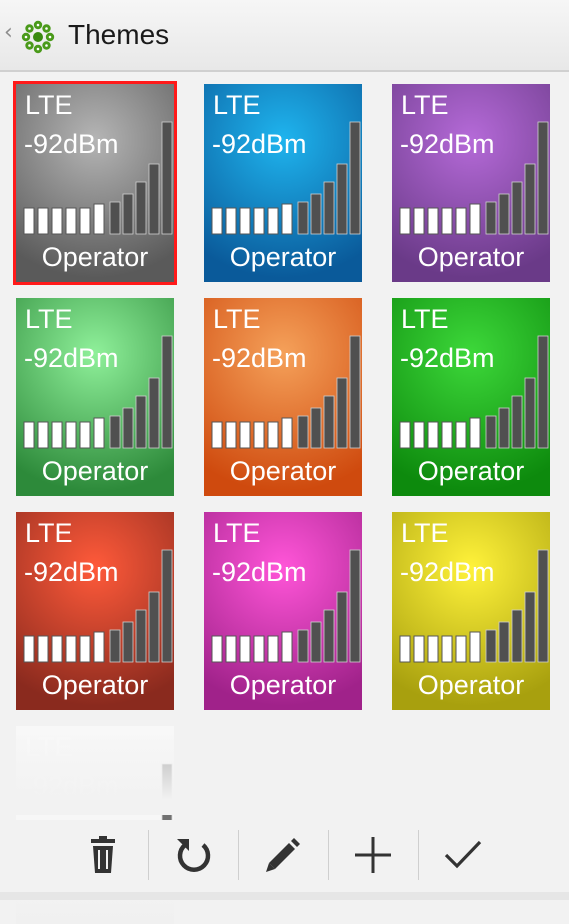  I want to click on theme-tile-green: LTE -92dBm Operator, so click(95, 397).